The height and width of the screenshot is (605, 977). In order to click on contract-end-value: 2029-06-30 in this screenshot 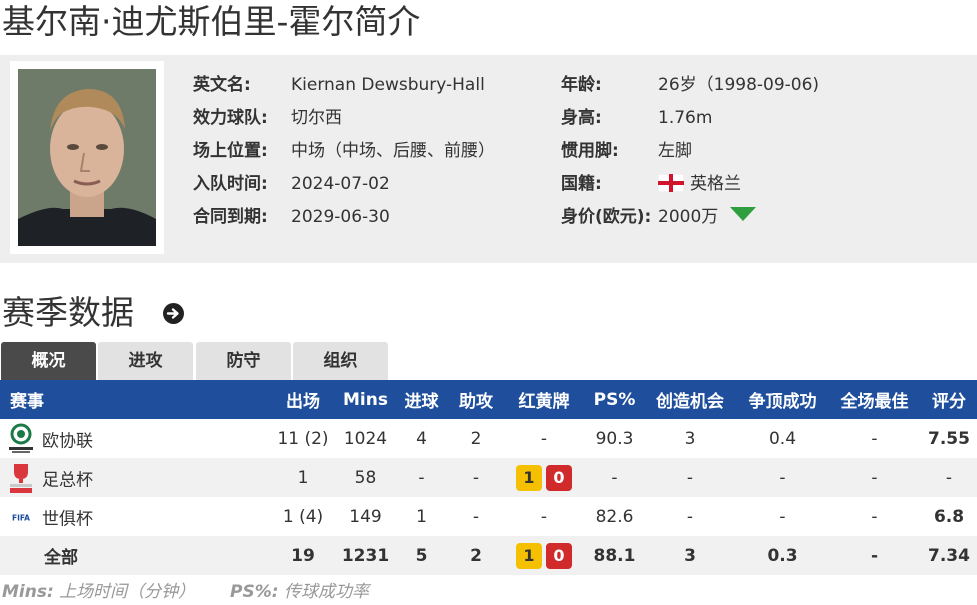, I will do `click(340, 217)`.